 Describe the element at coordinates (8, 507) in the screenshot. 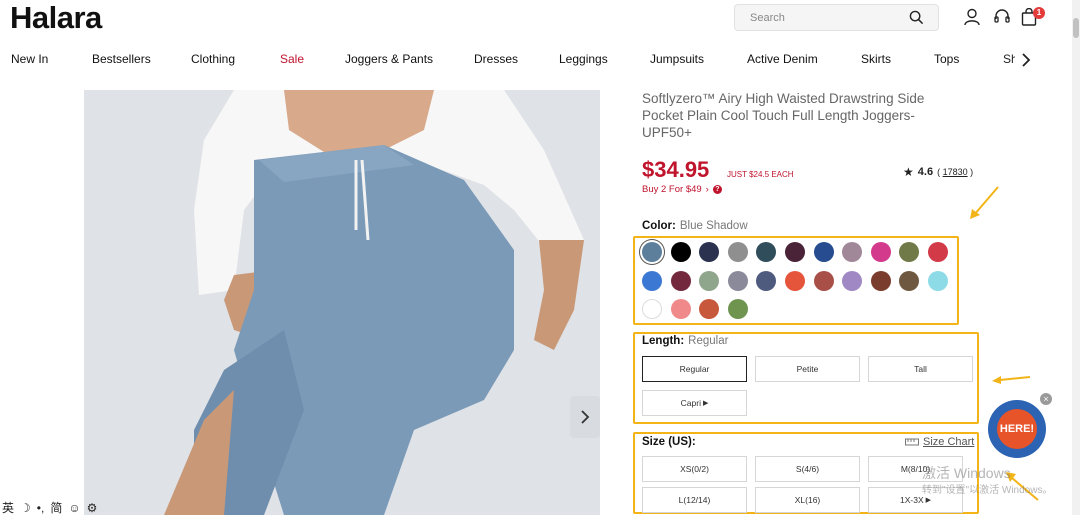

I see `ime-language-toggle: 英` at that location.